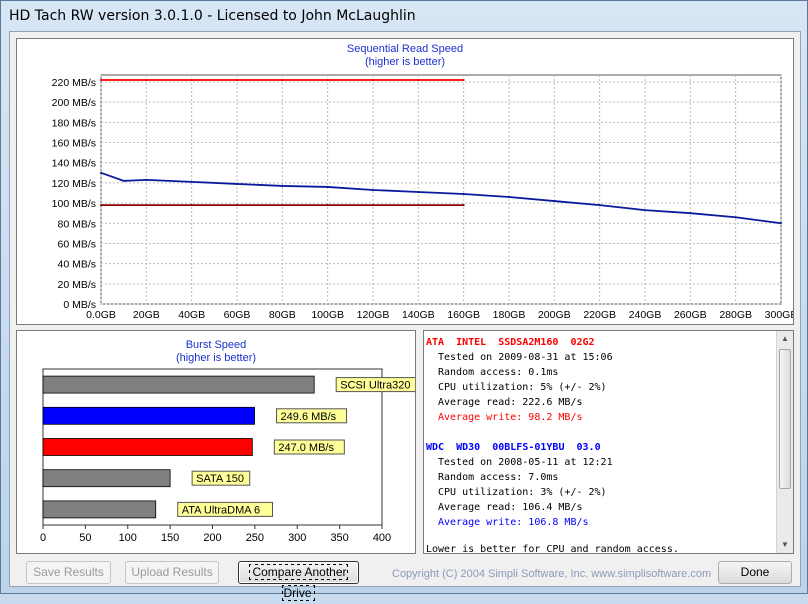 Image resolution: width=808 pixels, height=604 pixels. Describe the element at coordinates (373, 315) in the screenshot. I see `seq-x-tick-label: 120GB` at that location.